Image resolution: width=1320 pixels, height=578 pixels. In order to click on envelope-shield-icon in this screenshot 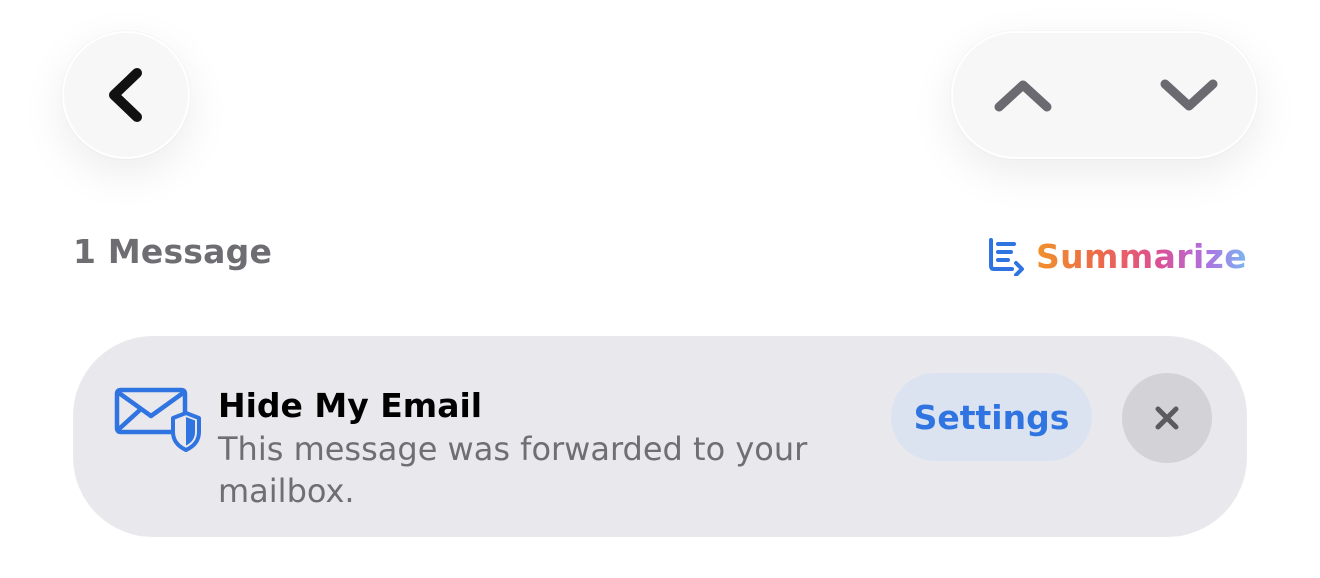, I will do `click(158, 420)`.